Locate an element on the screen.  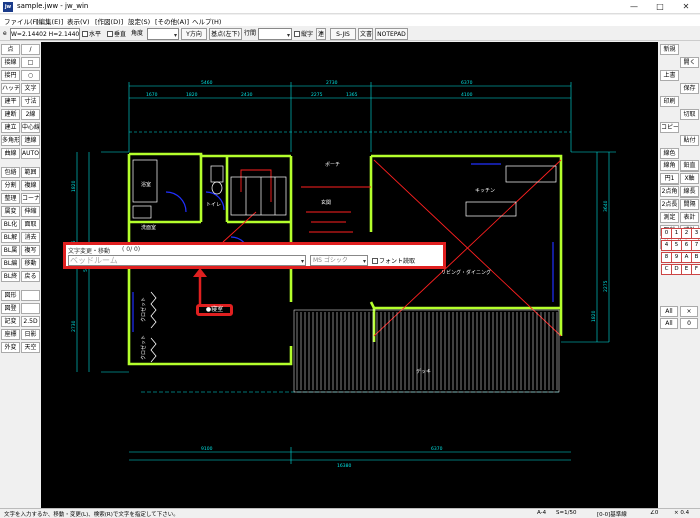
tool-button: 面取 is located at coordinates (30, 224).